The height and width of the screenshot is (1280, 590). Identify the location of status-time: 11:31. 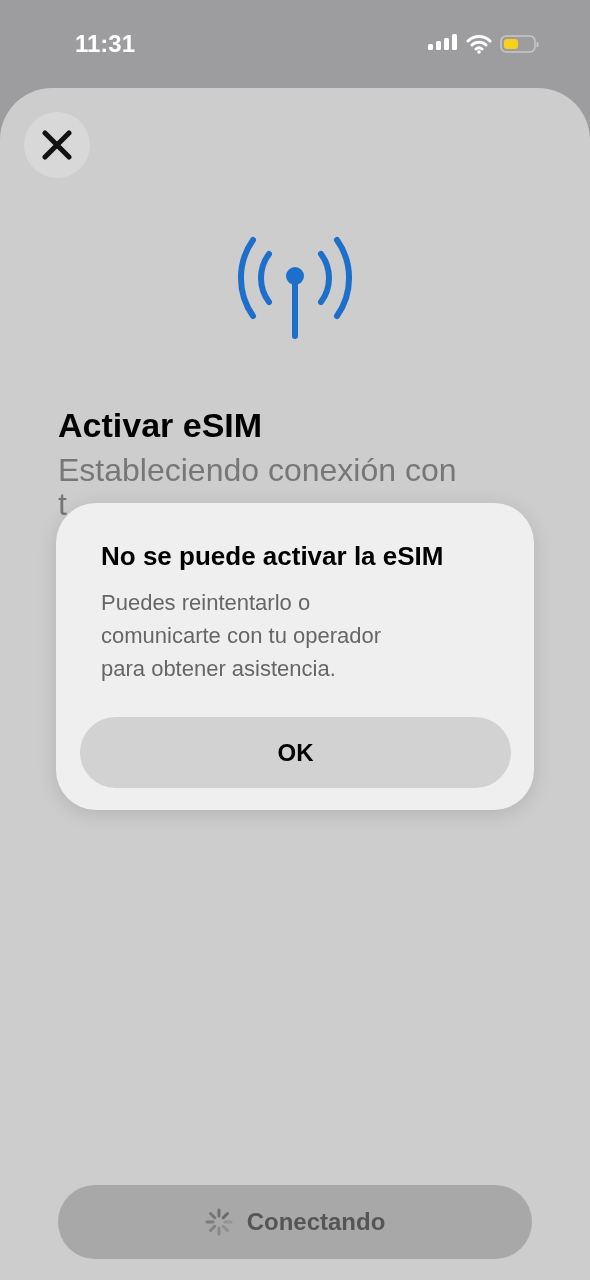
(105, 44).